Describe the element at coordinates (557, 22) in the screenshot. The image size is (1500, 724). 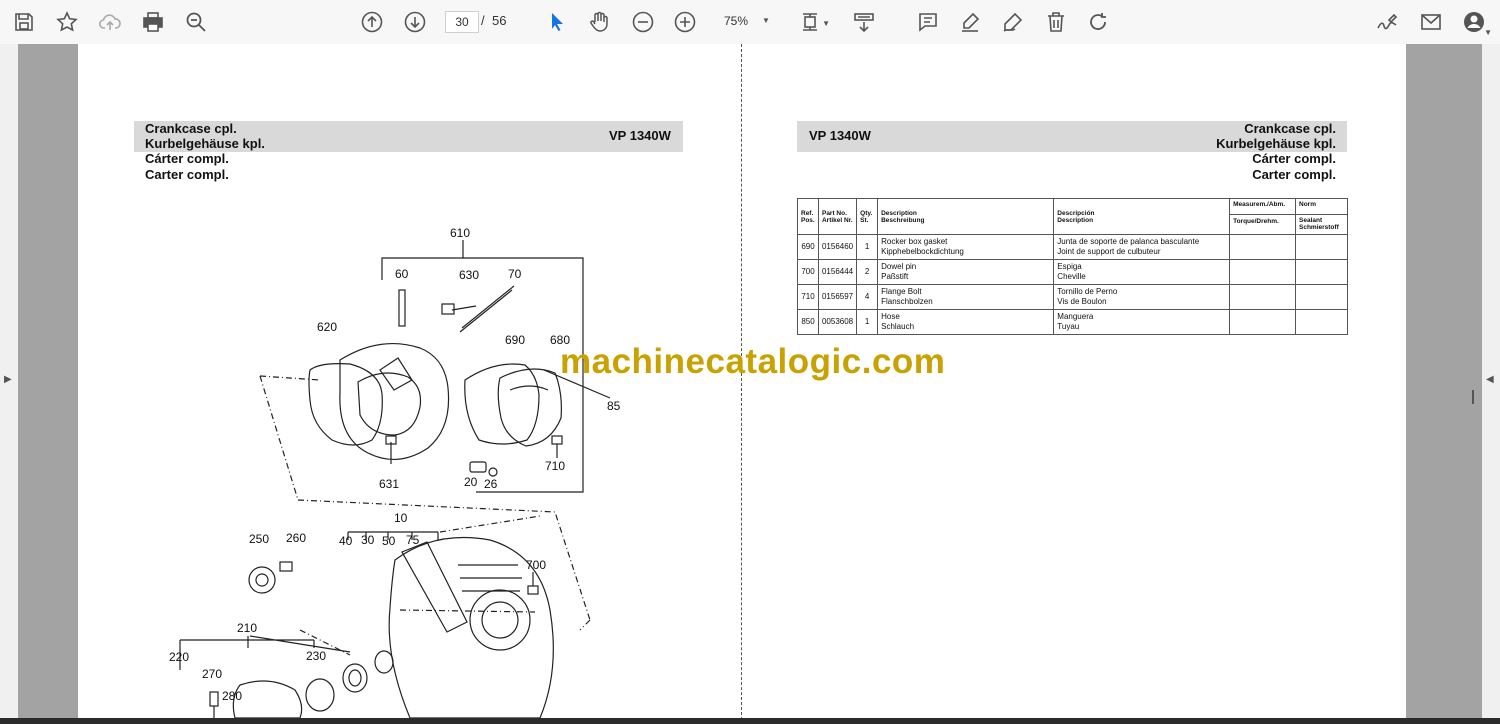
I see `cursor-arrow-icon` at that location.